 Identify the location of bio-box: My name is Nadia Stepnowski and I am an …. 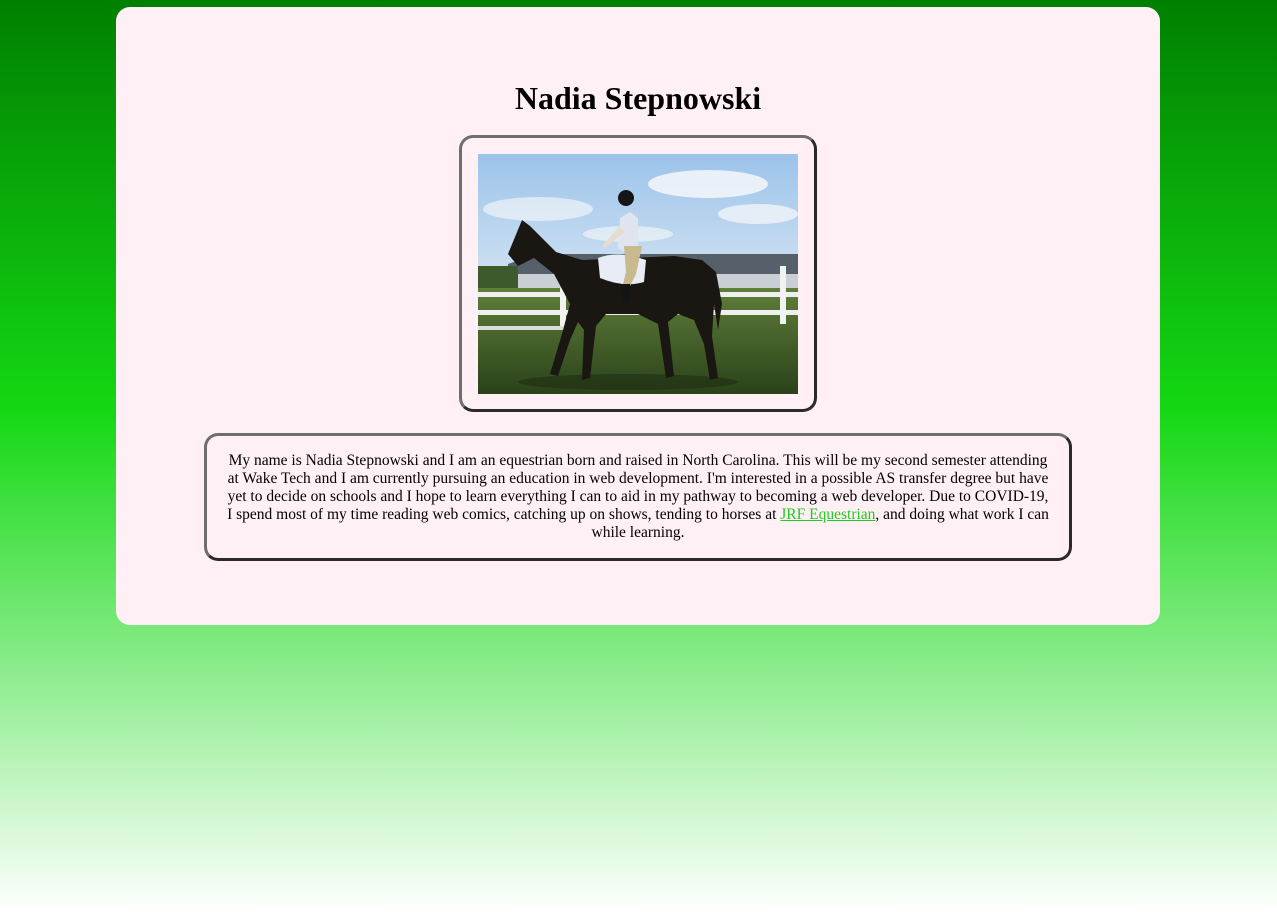
(638, 497).